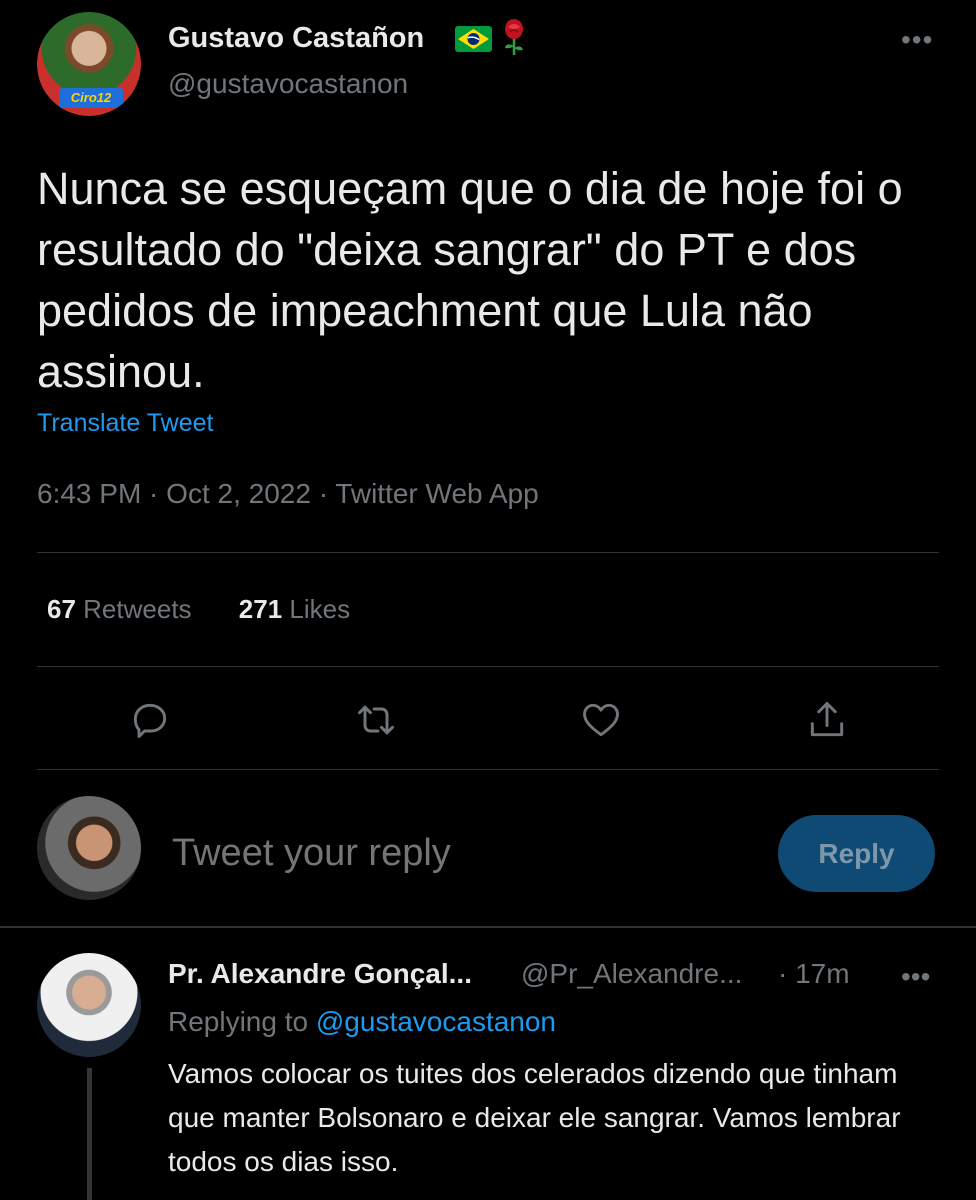  What do you see at coordinates (198, 609) in the screenshot?
I see `tweet-stats: 67 Retweets 271 Likes` at bounding box center [198, 609].